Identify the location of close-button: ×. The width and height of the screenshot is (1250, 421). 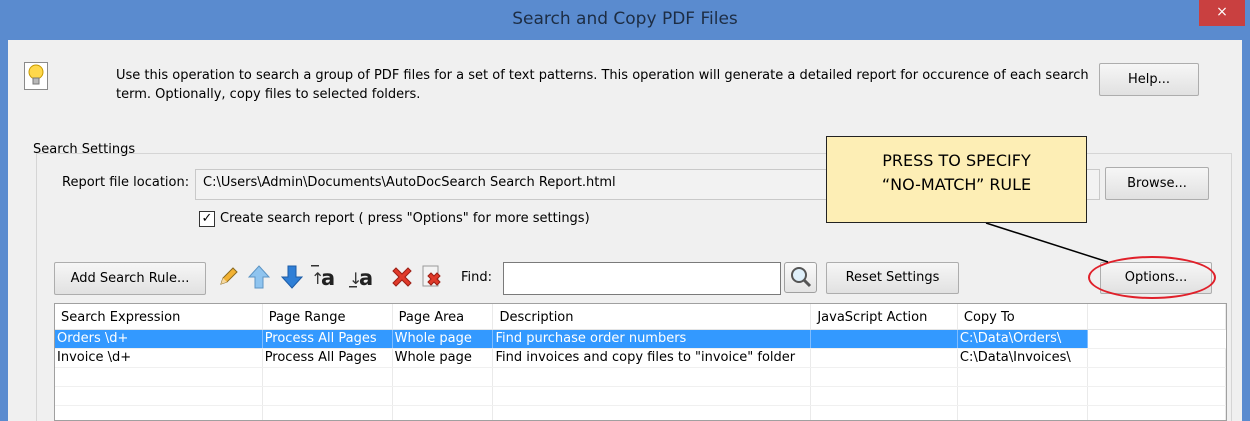
(1222, 13).